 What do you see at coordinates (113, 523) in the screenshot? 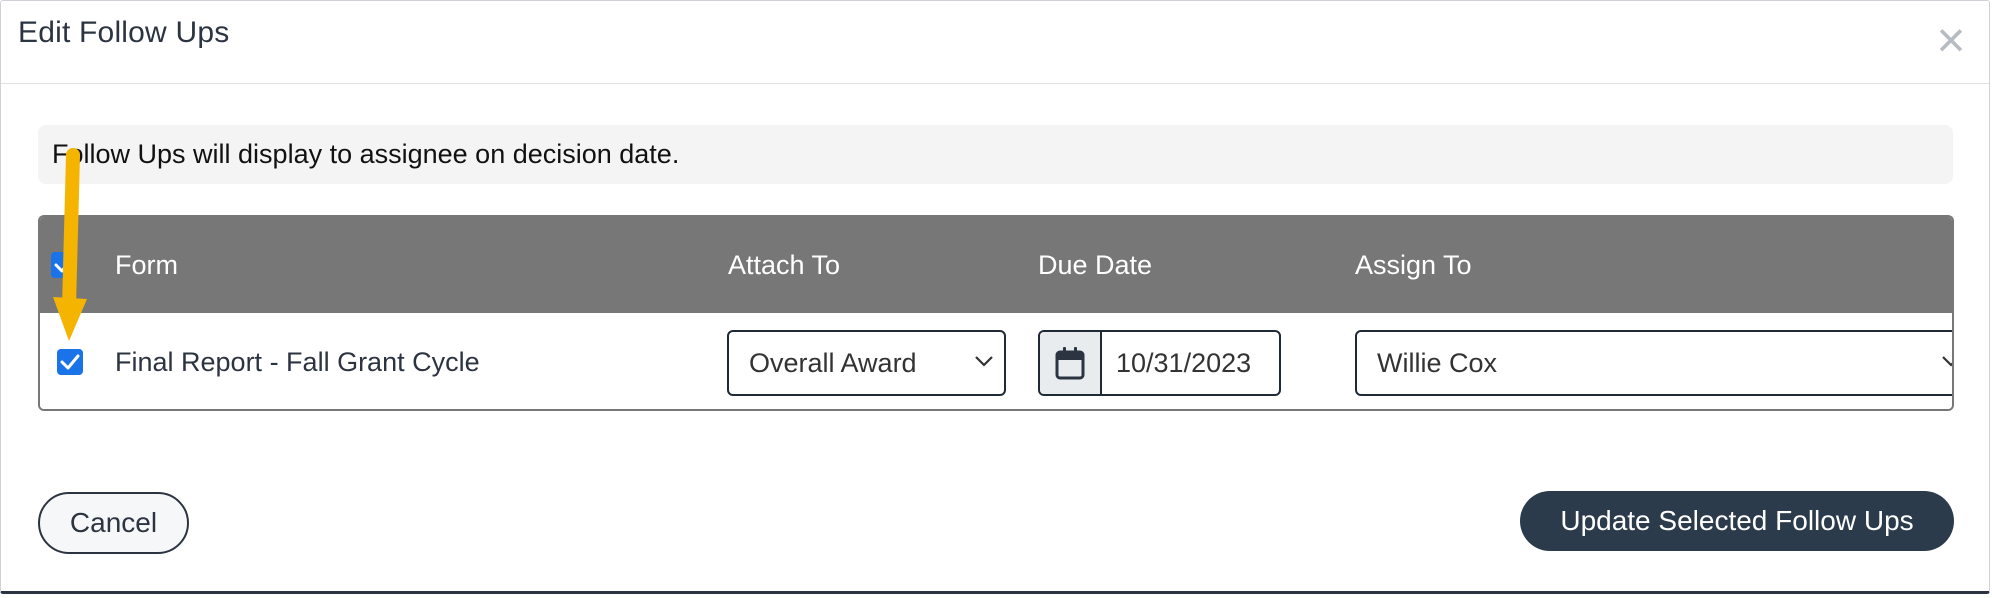
I see `cancel-button: Cancel` at bounding box center [113, 523].